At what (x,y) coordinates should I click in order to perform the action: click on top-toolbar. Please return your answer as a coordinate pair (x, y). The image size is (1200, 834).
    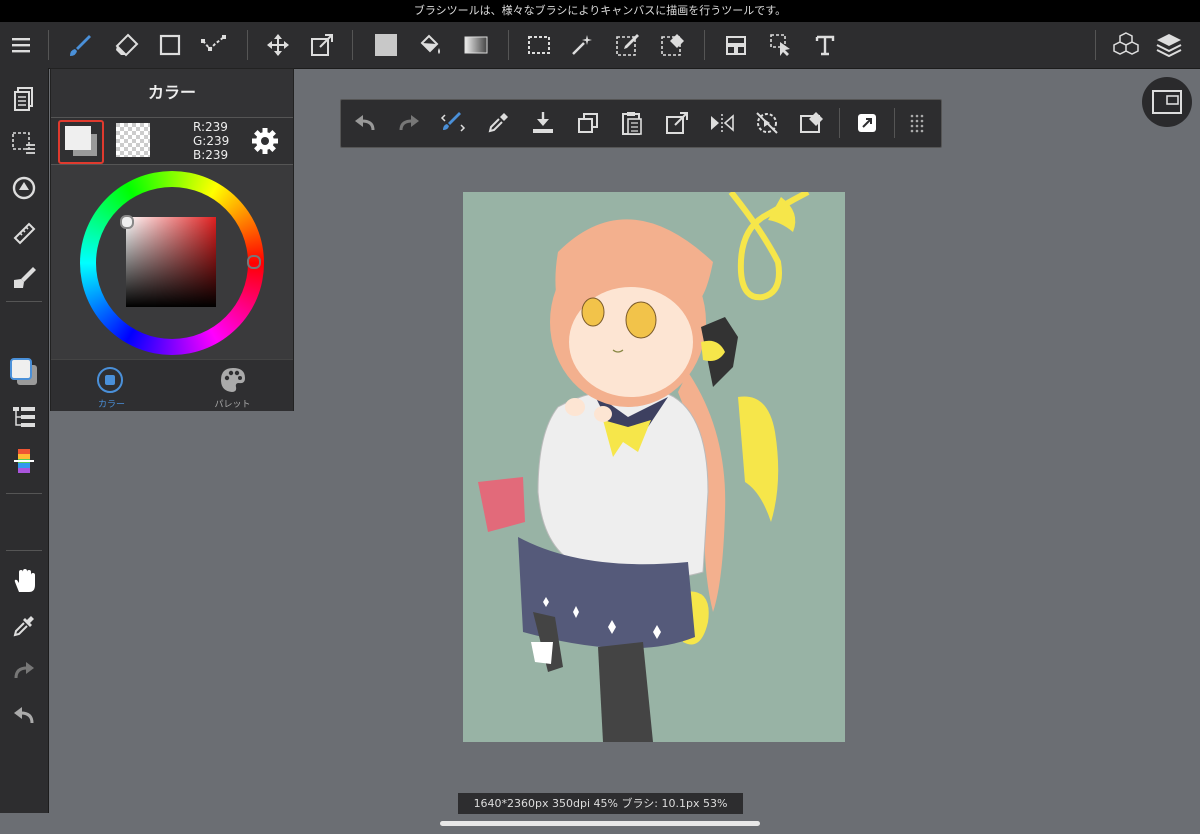
    Looking at the image, I should click on (600, 45).